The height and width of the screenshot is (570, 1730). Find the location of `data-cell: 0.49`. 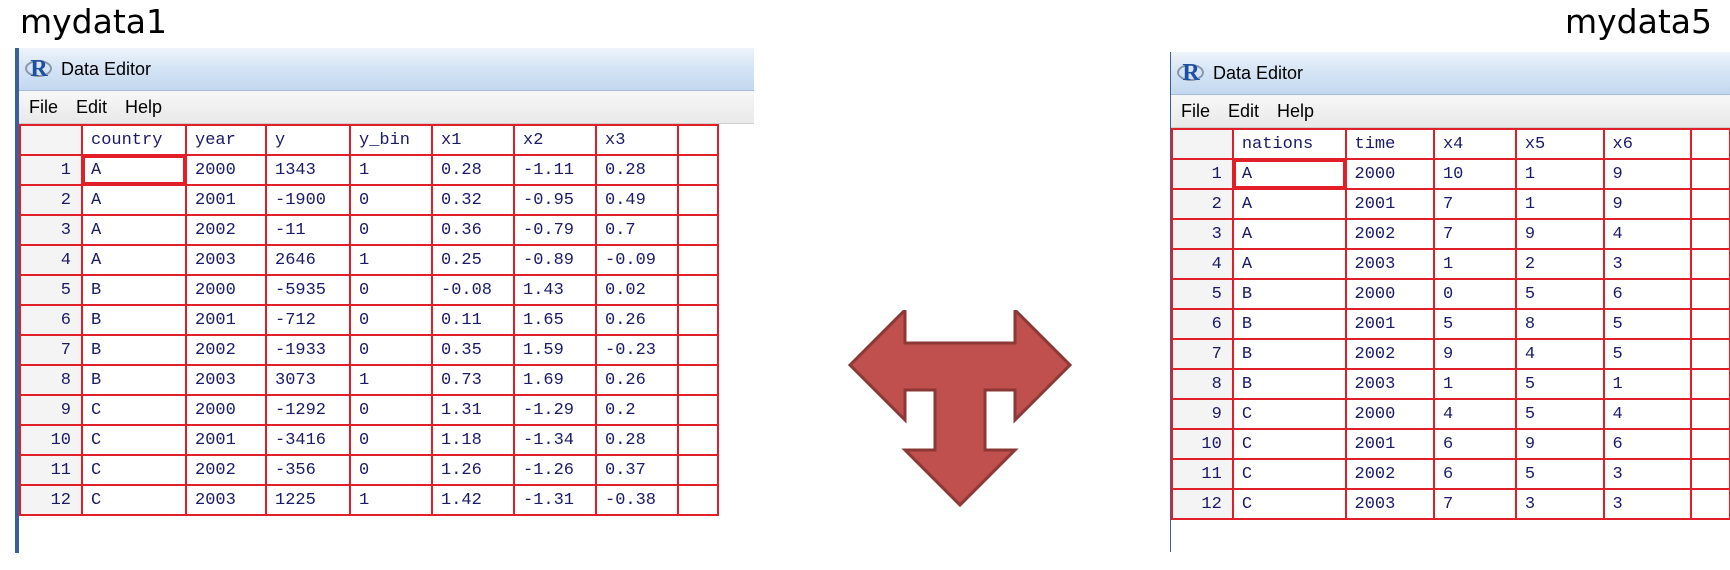

data-cell: 0.49 is located at coordinates (637, 200).